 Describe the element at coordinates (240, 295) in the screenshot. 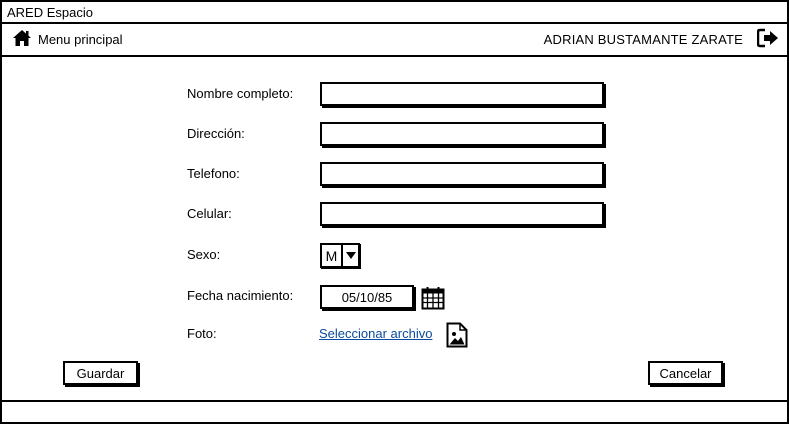

I see `fecha-nacimiento-label: Fecha nacimiento:` at that location.